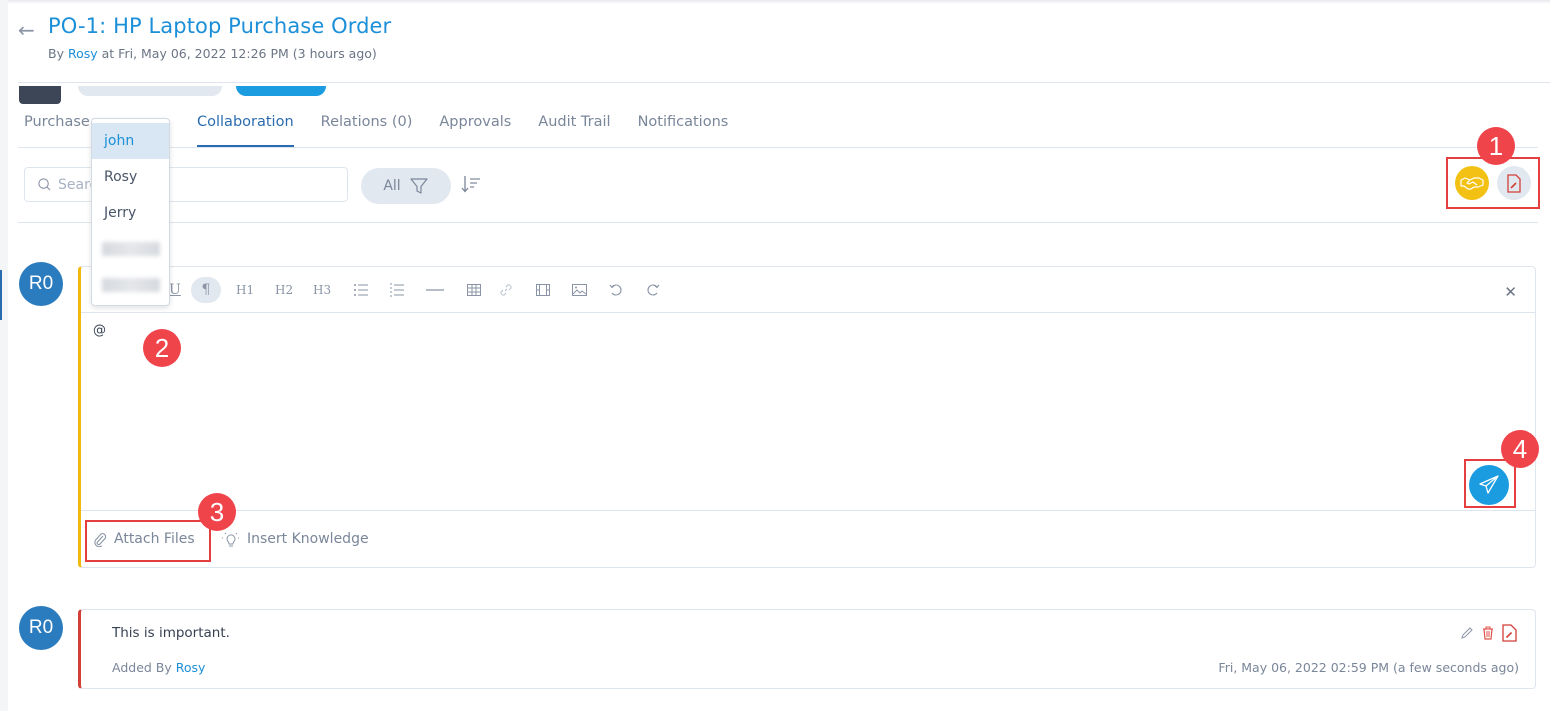 Image resolution: width=1550 pixels, height=711 pixels. I want to click on numbered-list-button, so click(397, 290).